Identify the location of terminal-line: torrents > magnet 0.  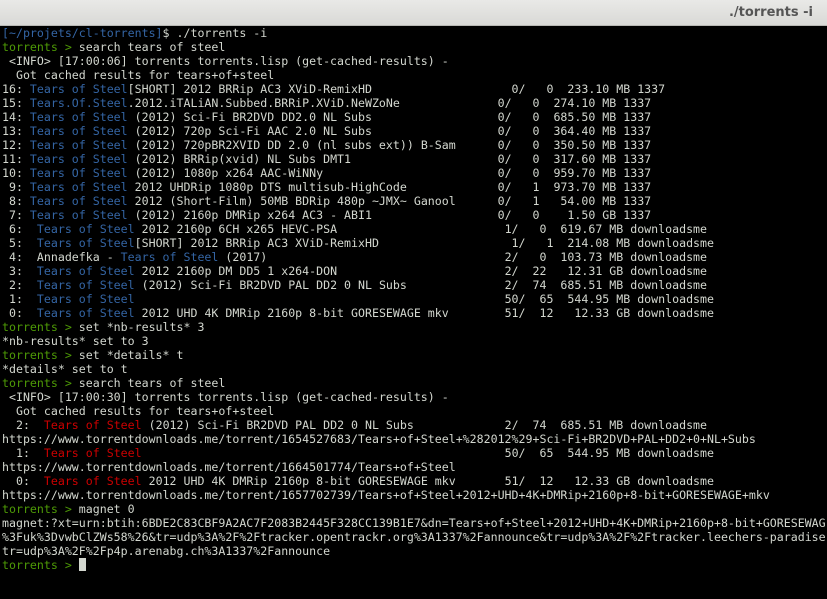
(414, 509).